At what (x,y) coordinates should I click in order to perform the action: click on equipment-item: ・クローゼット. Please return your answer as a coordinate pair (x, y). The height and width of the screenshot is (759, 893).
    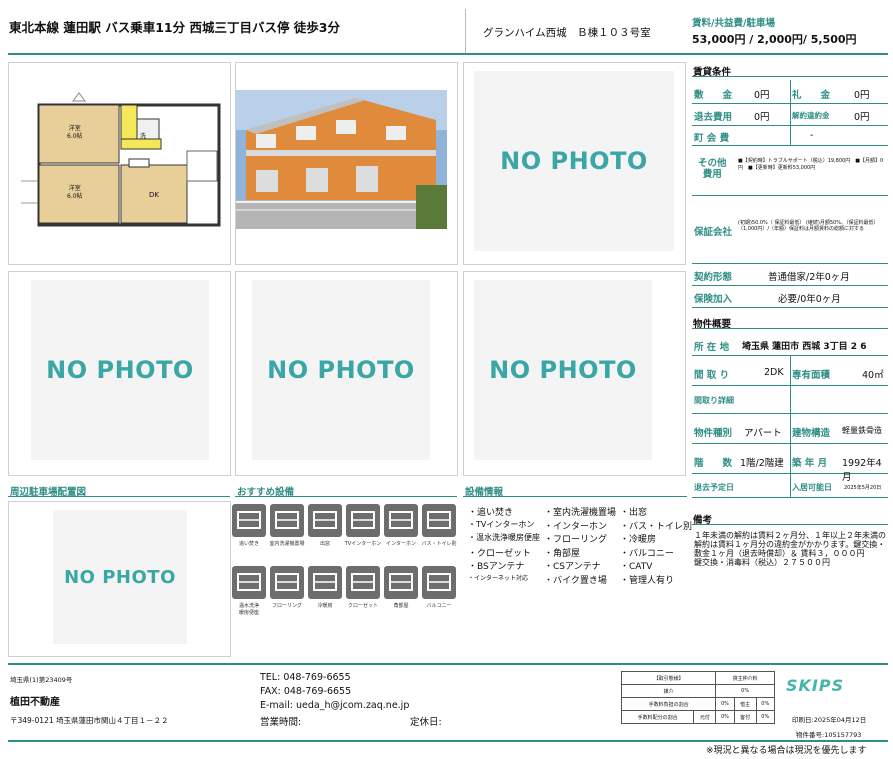
    Looking at the image, I should click on (500, 553).